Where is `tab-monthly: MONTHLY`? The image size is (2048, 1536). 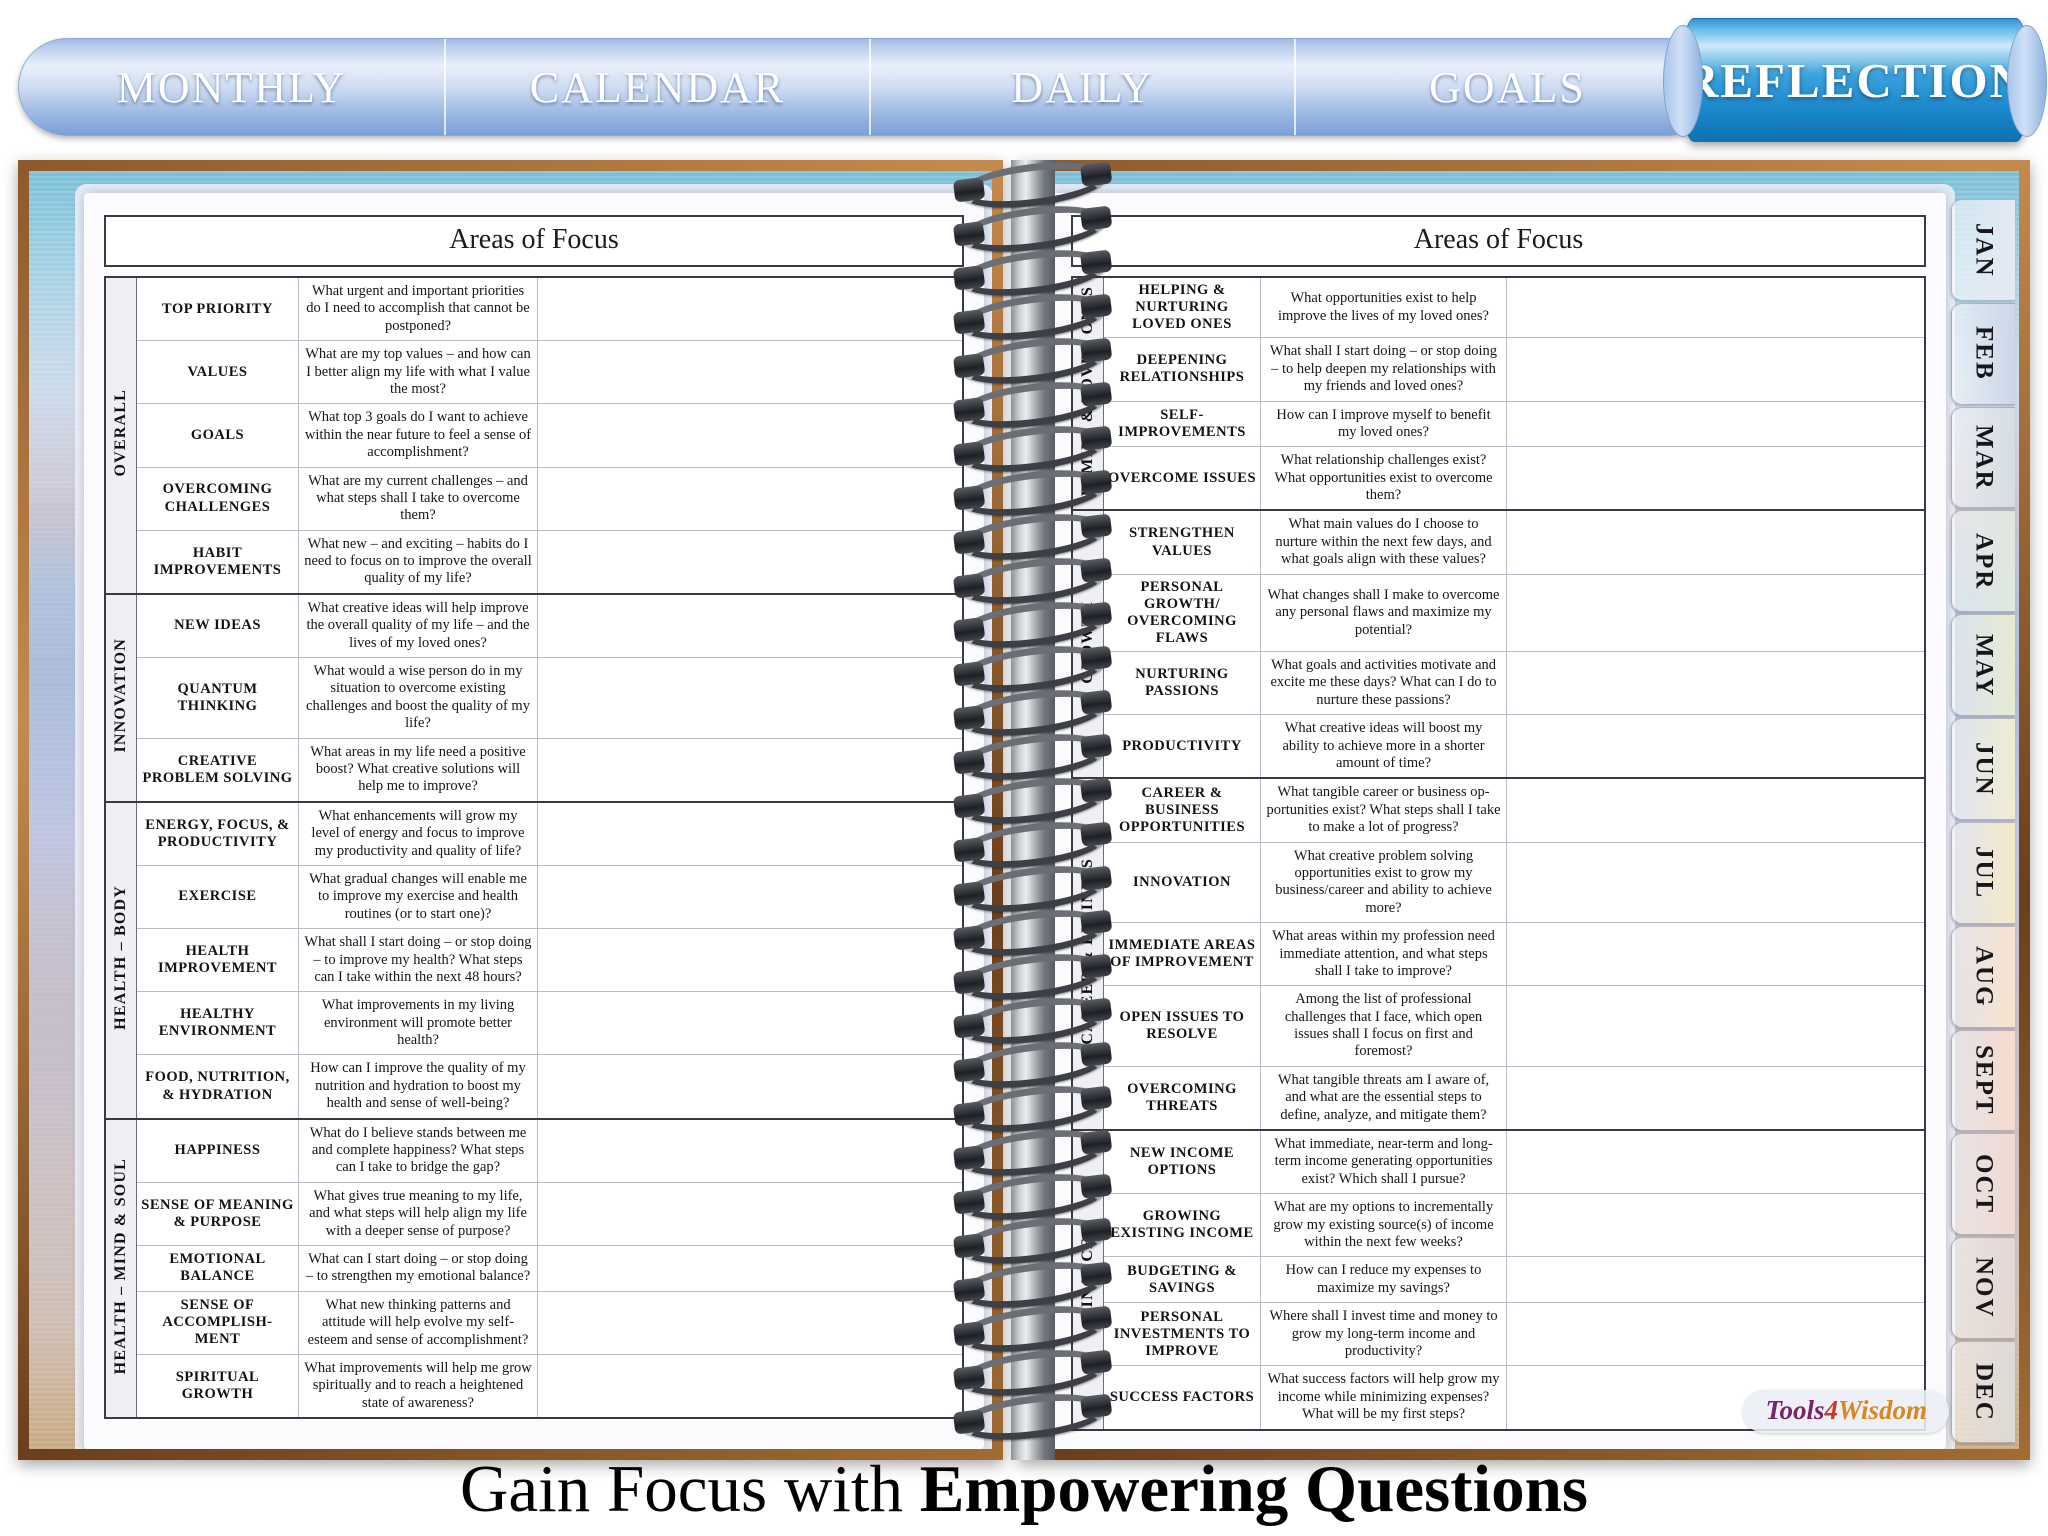
tab-monthly: MONTHLY is located at coordinates (231, 87).